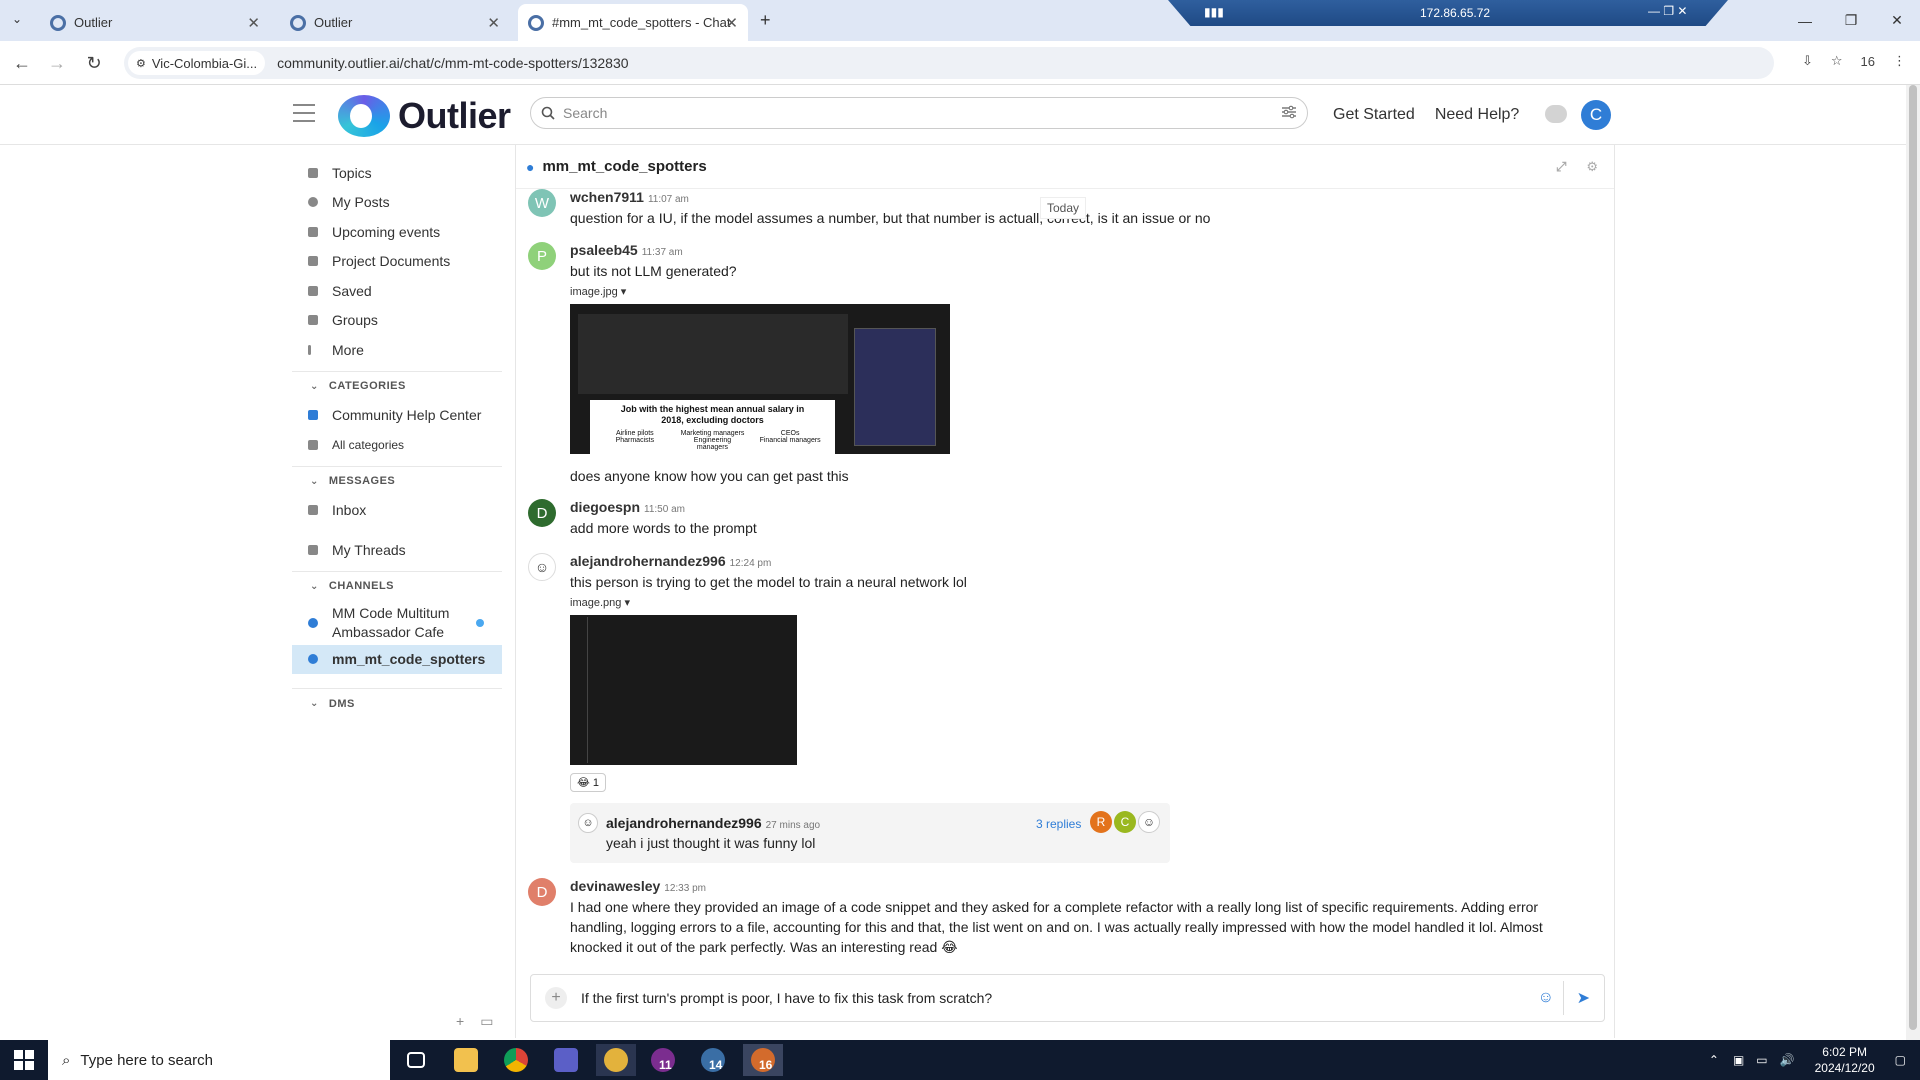 The width and height of the screenshot is (1920, 1080). Describe the element at coordinates (304, 114) in the screenshot. I see `hamburger-menu-icon` at that location.